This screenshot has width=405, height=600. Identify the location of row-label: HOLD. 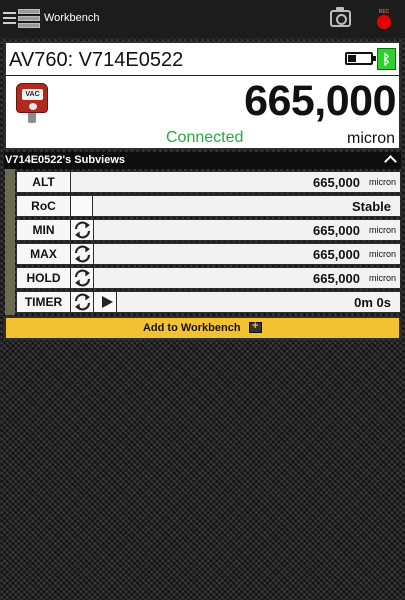
(44, 278).